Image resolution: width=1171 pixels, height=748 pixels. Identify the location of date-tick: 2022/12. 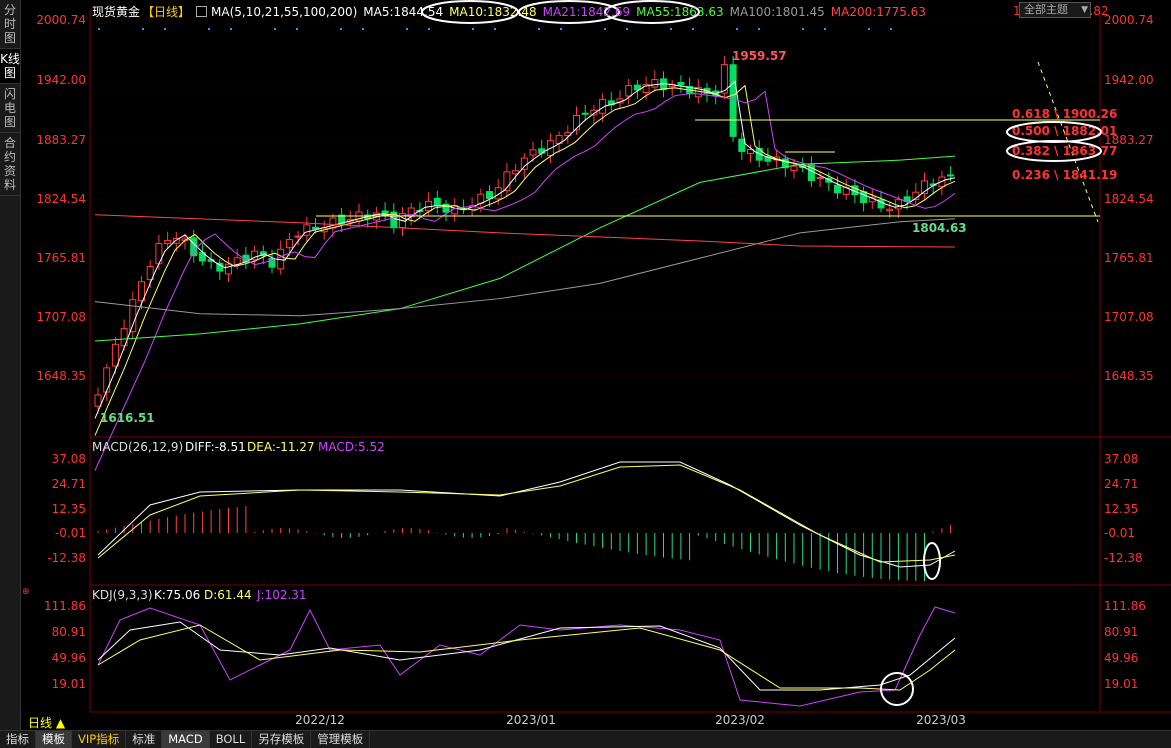
(320, 720).